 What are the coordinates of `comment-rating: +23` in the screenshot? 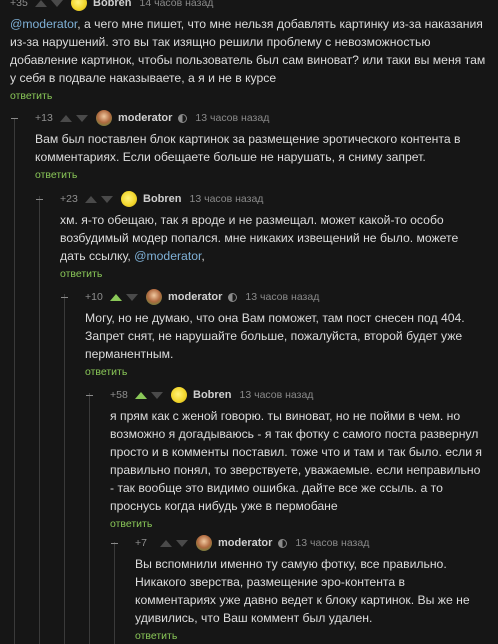 It's located at (69, 199).